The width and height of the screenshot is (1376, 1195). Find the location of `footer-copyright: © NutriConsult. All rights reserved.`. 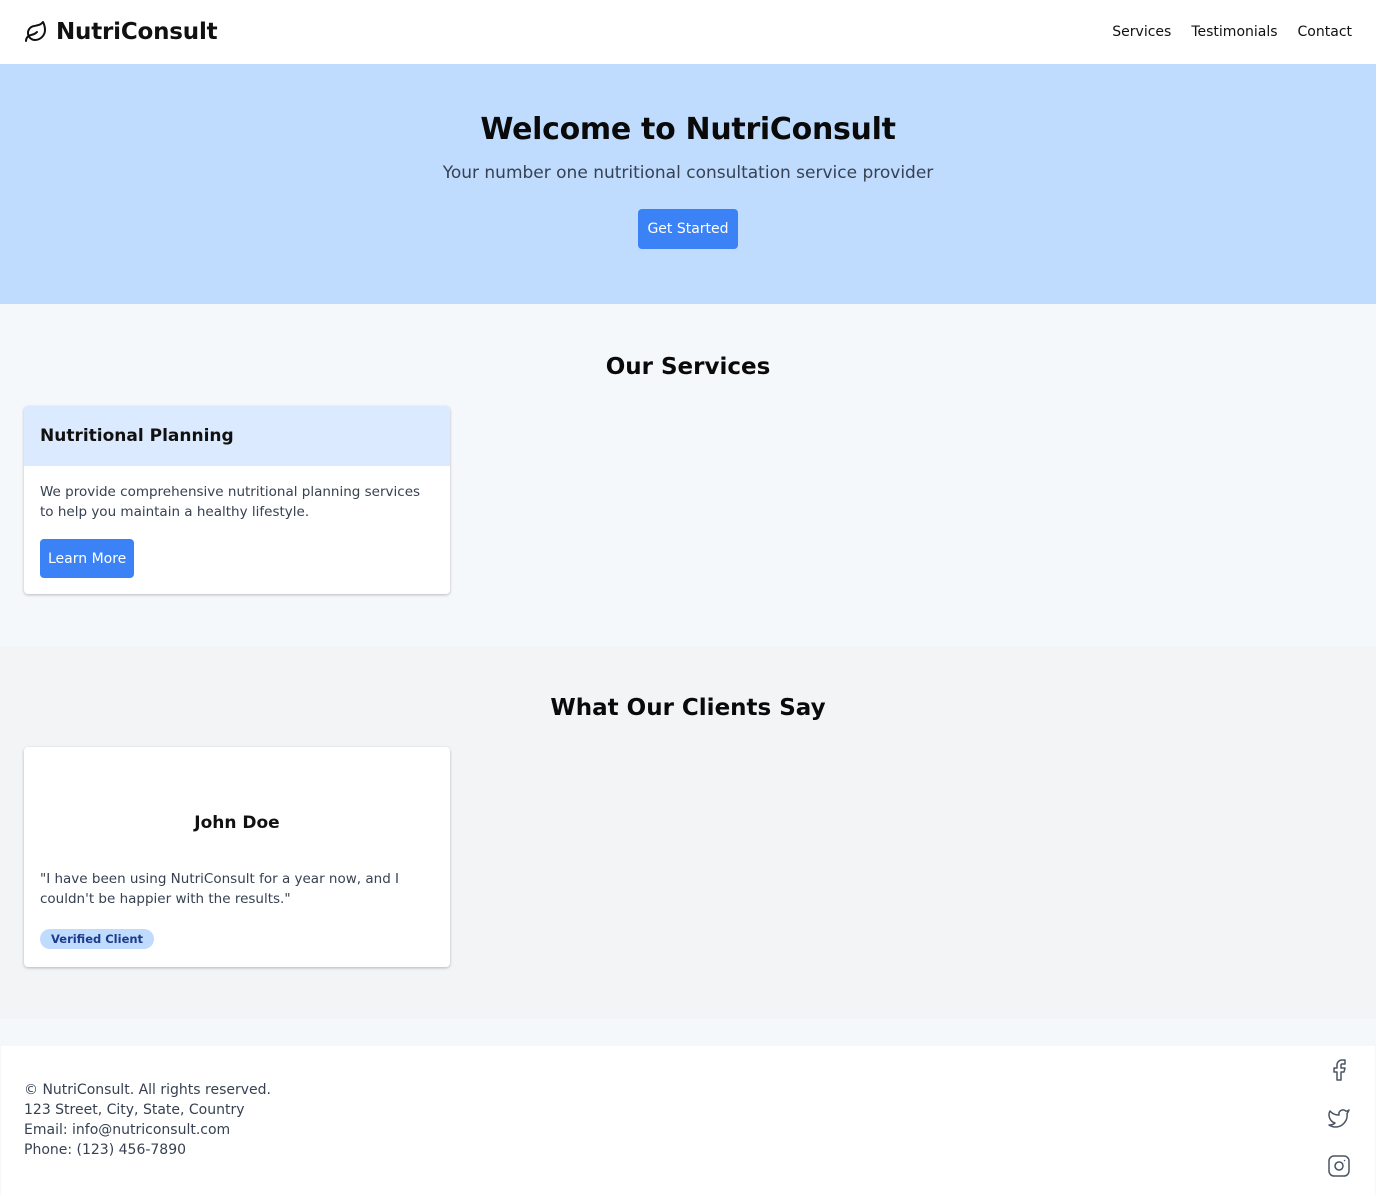

footer-copyright: © NutriConsult. All rights reserved. is located at coordinates (147, 1090).